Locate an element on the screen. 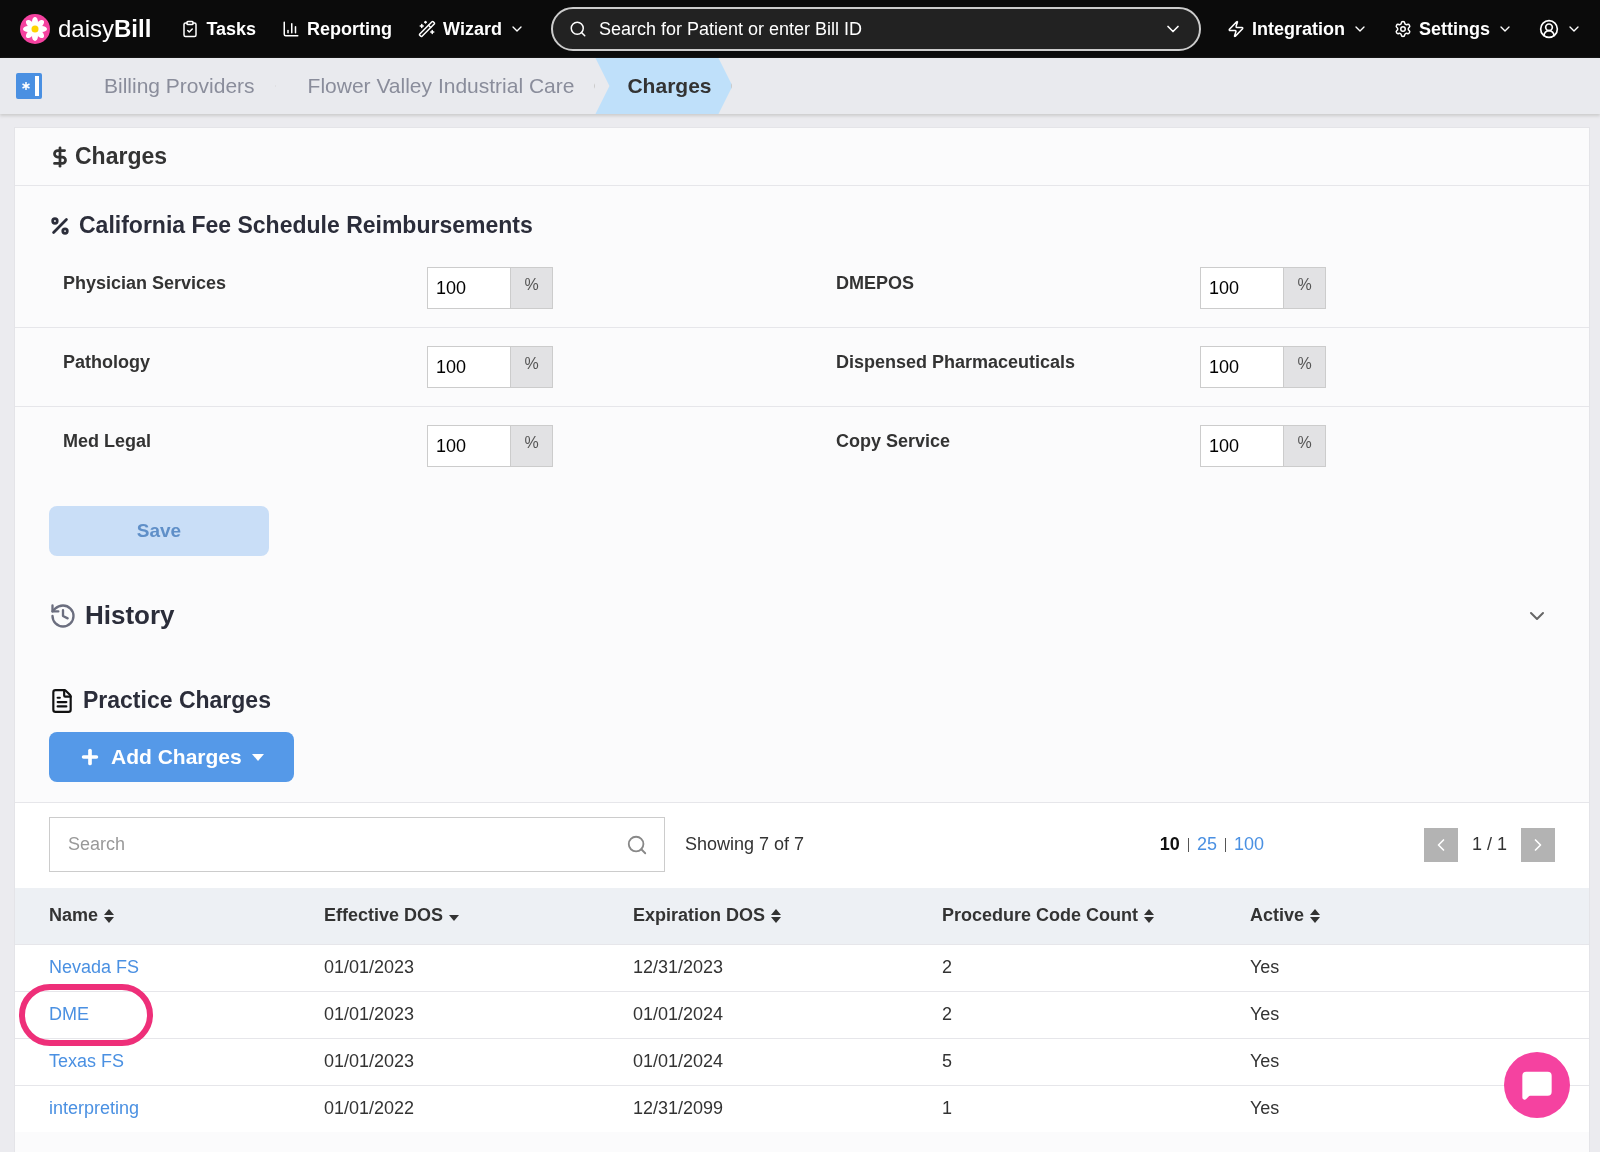 This screenshot has width=1600, height=1152. field-label: DMEPOS is located at coordinates (875, 283).